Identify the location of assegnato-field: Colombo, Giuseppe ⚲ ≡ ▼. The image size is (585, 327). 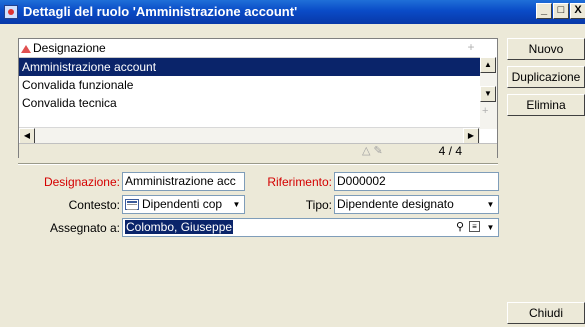
(310, 227).